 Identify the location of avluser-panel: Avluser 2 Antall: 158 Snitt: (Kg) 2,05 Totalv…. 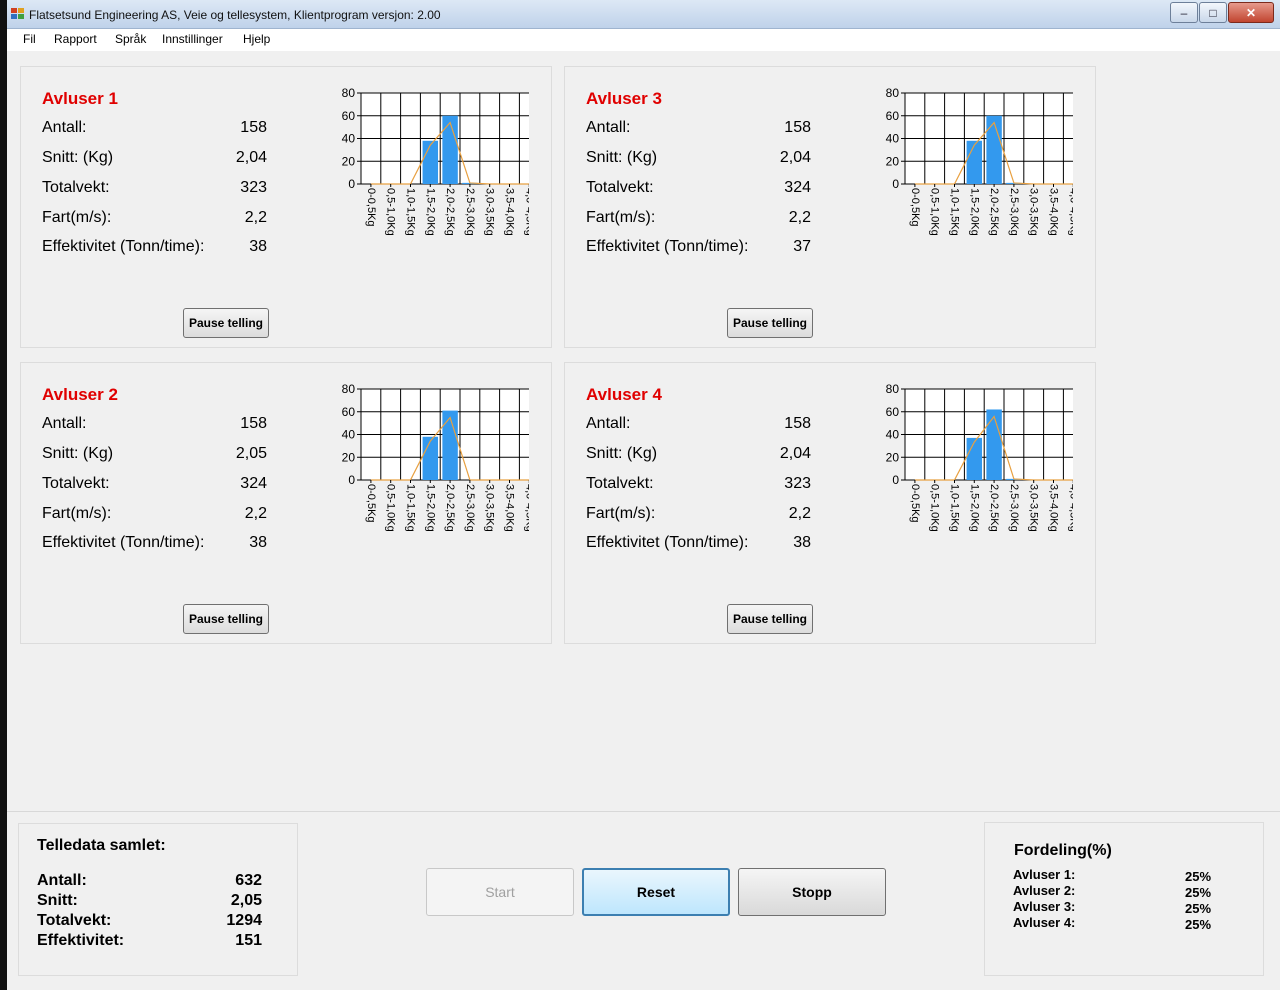
(286, 503).